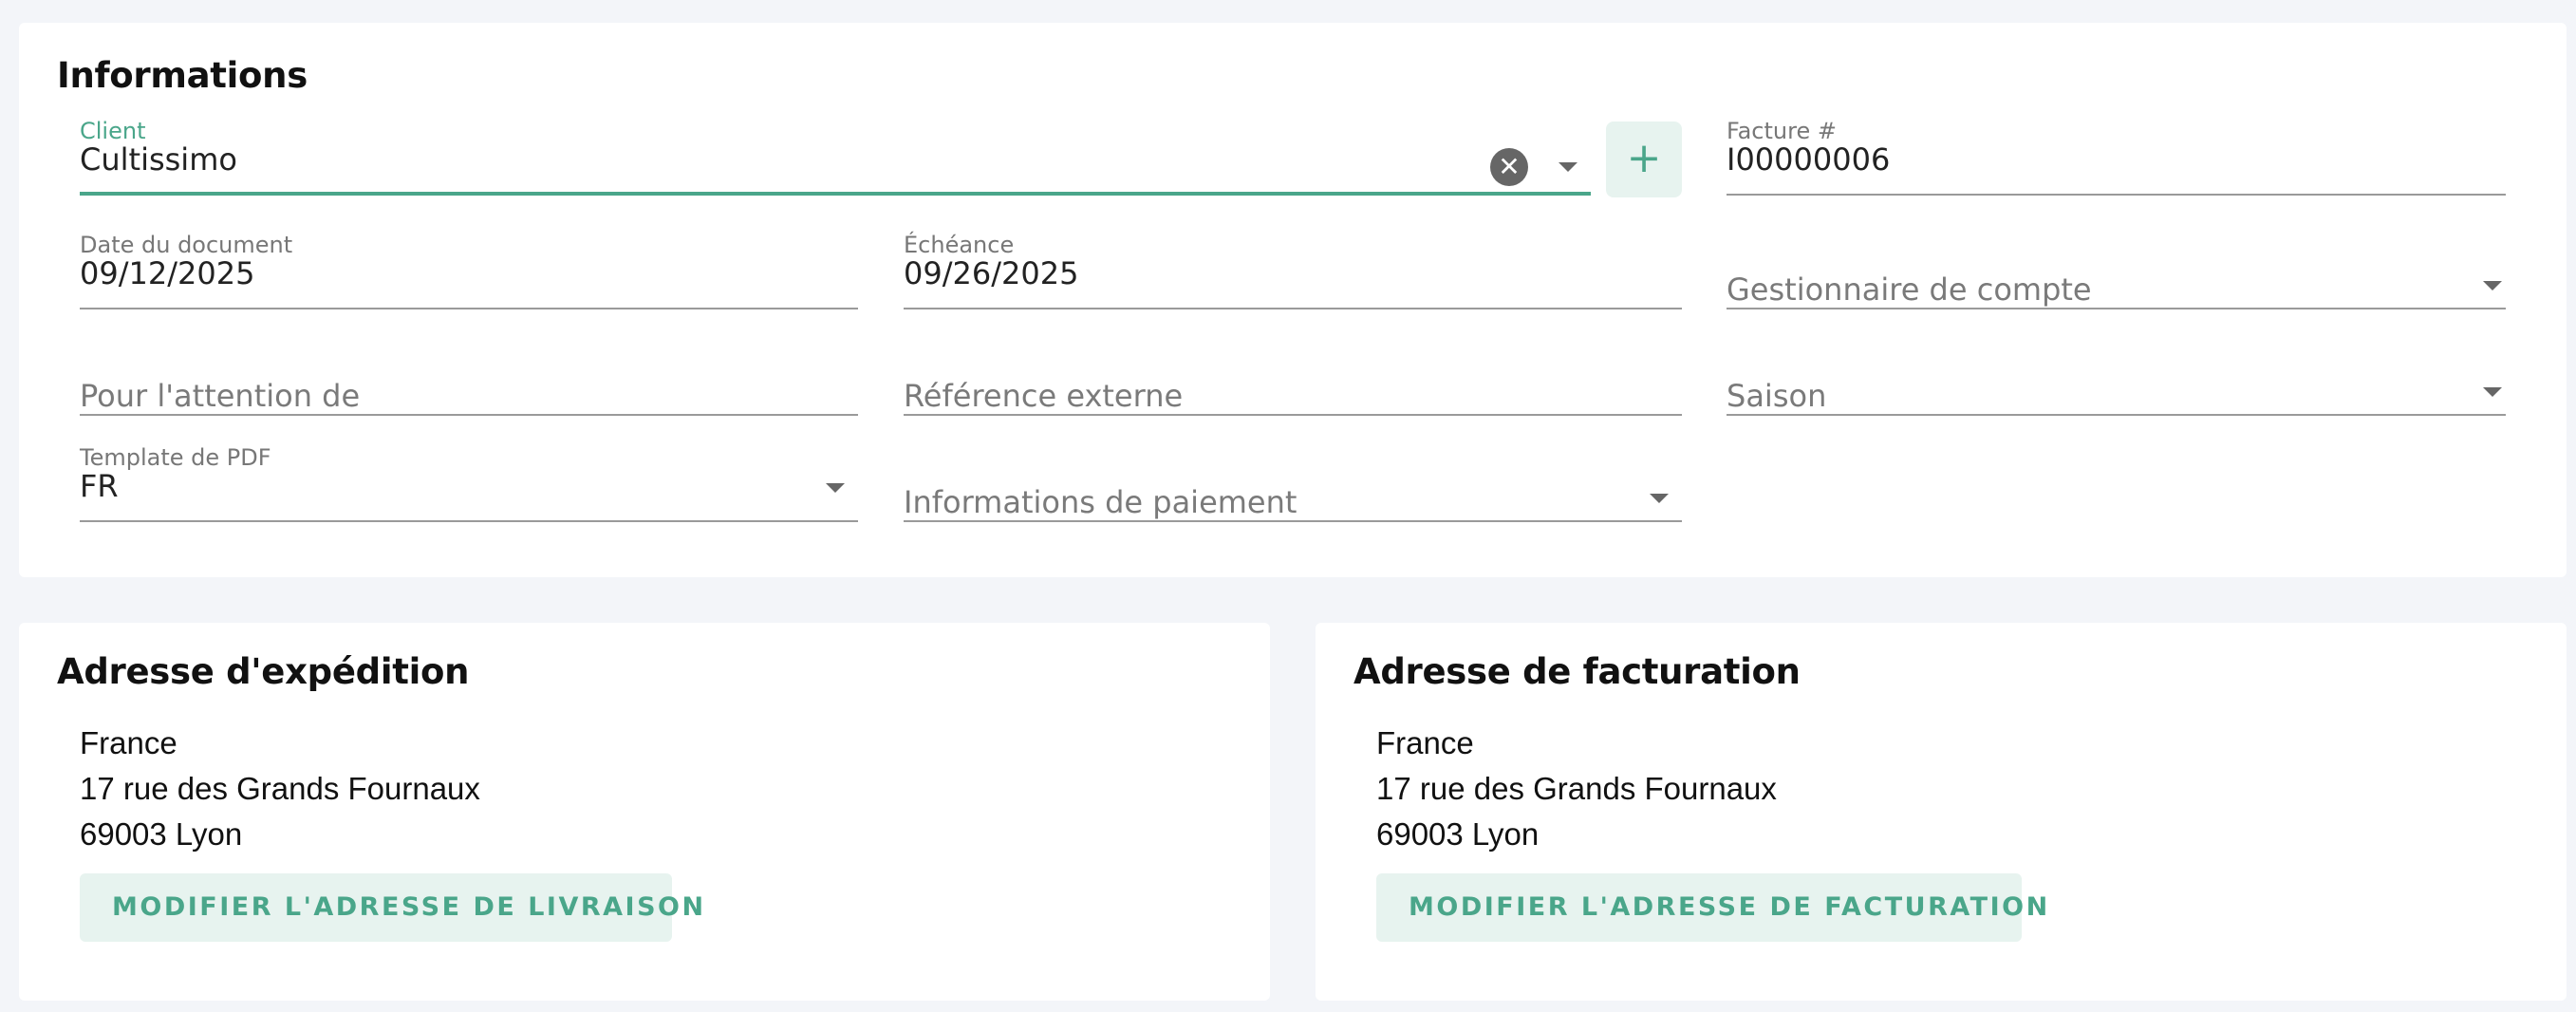 Image resolution: width=2576 pixels, height=1012 pixels. Describe the element at coordinates (469, 415) in the screenshot. I see `attention-underline` at that location.